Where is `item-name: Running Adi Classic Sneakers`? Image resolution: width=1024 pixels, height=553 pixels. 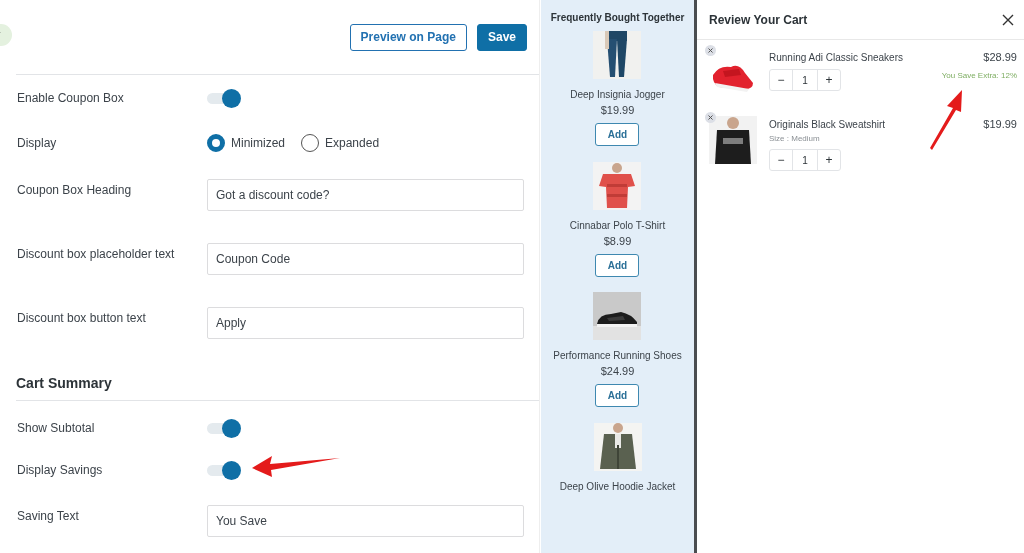
item-name: Running Adi Classic Sneakers is located at coordinates (836, 57).